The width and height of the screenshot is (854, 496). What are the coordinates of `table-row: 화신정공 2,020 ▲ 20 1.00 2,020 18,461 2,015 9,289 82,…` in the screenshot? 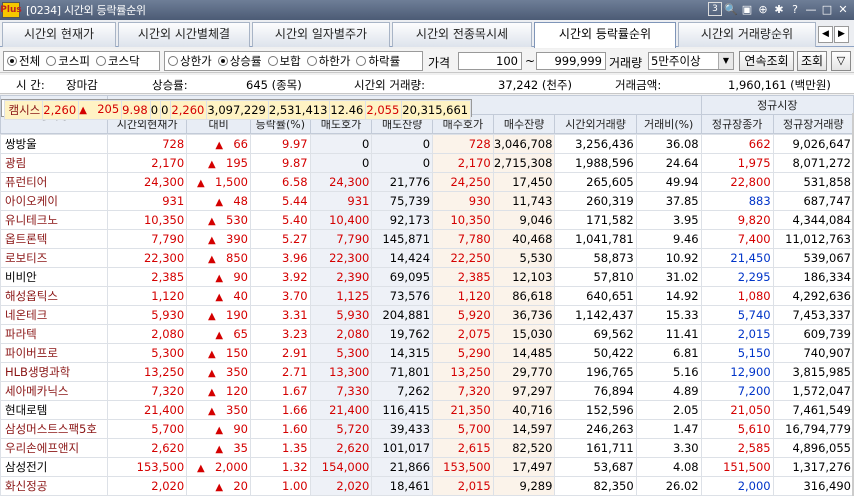 It's located at (427, 486).